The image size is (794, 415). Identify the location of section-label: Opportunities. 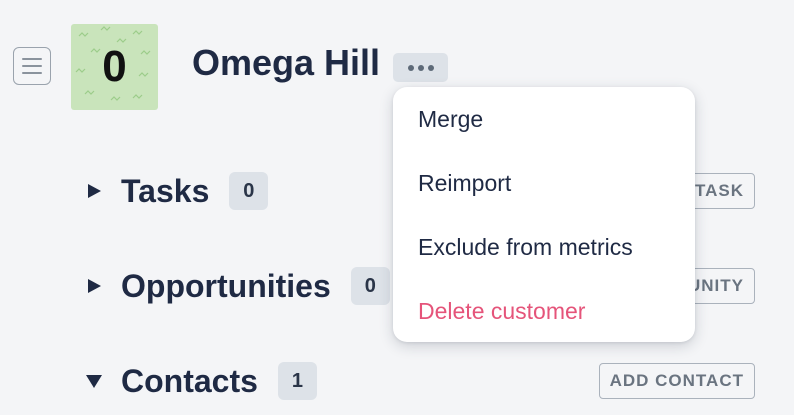
(226, 285).